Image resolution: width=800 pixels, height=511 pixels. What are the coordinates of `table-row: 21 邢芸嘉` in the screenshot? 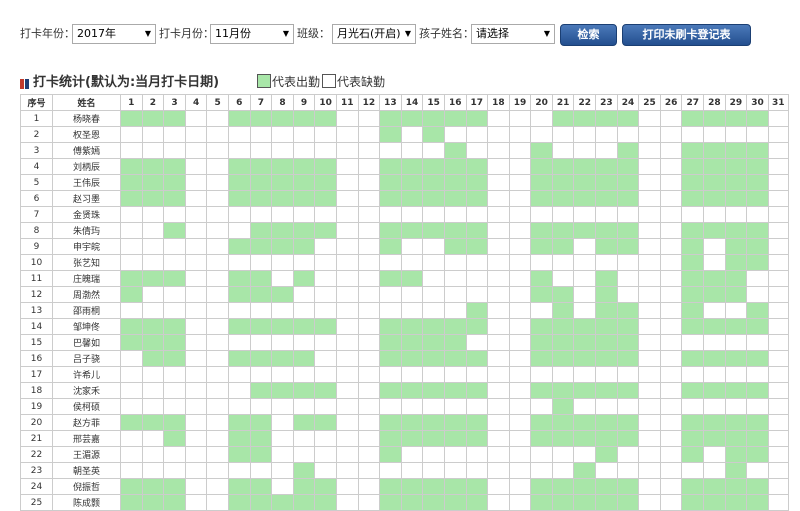 It's located at (404, 438).